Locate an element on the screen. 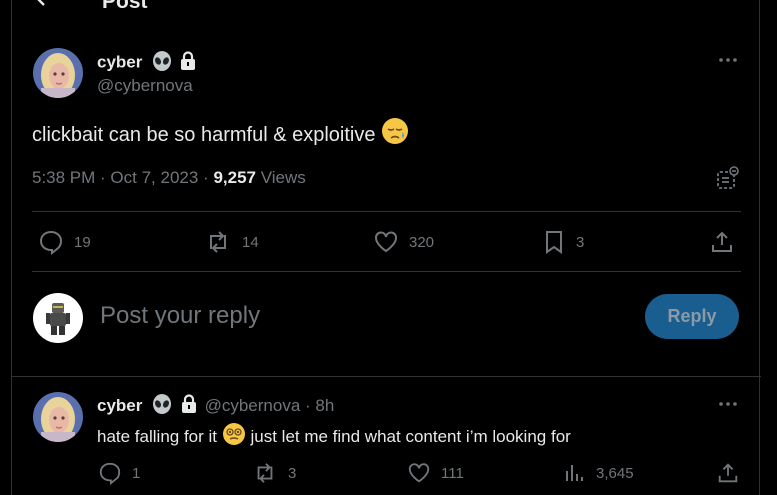  post-timestamp: 5:38 PM · Oct 7, 2023 · is located at coordinates (120, 177).